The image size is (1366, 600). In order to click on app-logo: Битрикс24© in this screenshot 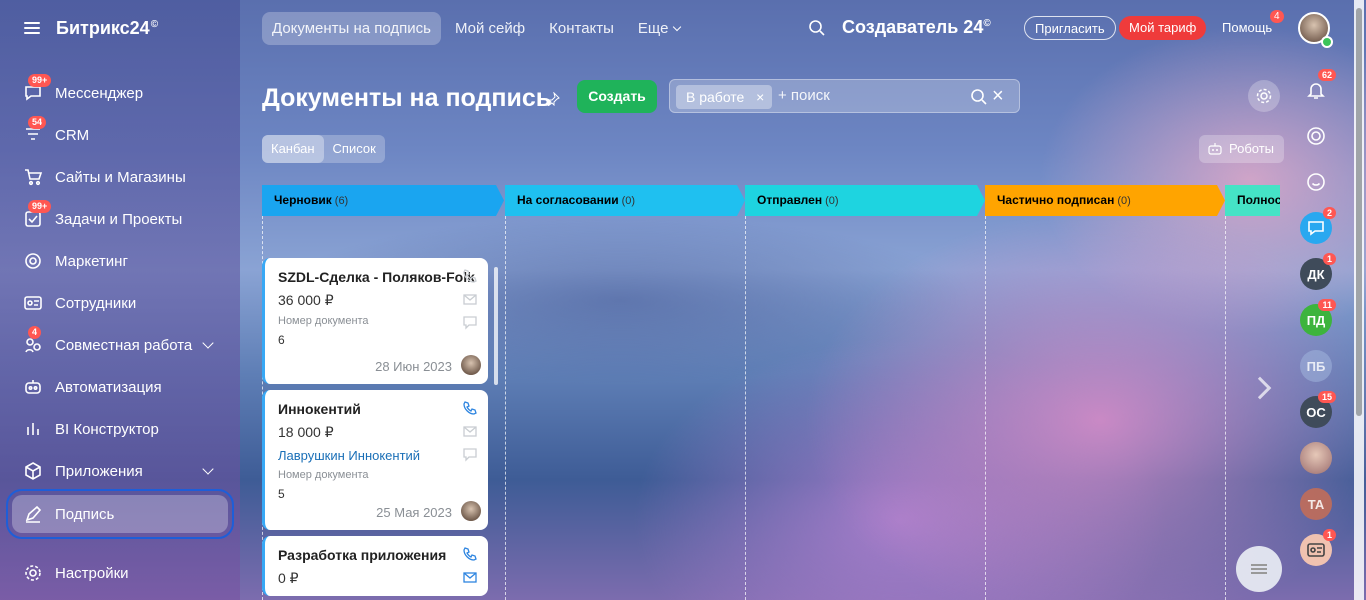, I will do `click(107, 28)`.